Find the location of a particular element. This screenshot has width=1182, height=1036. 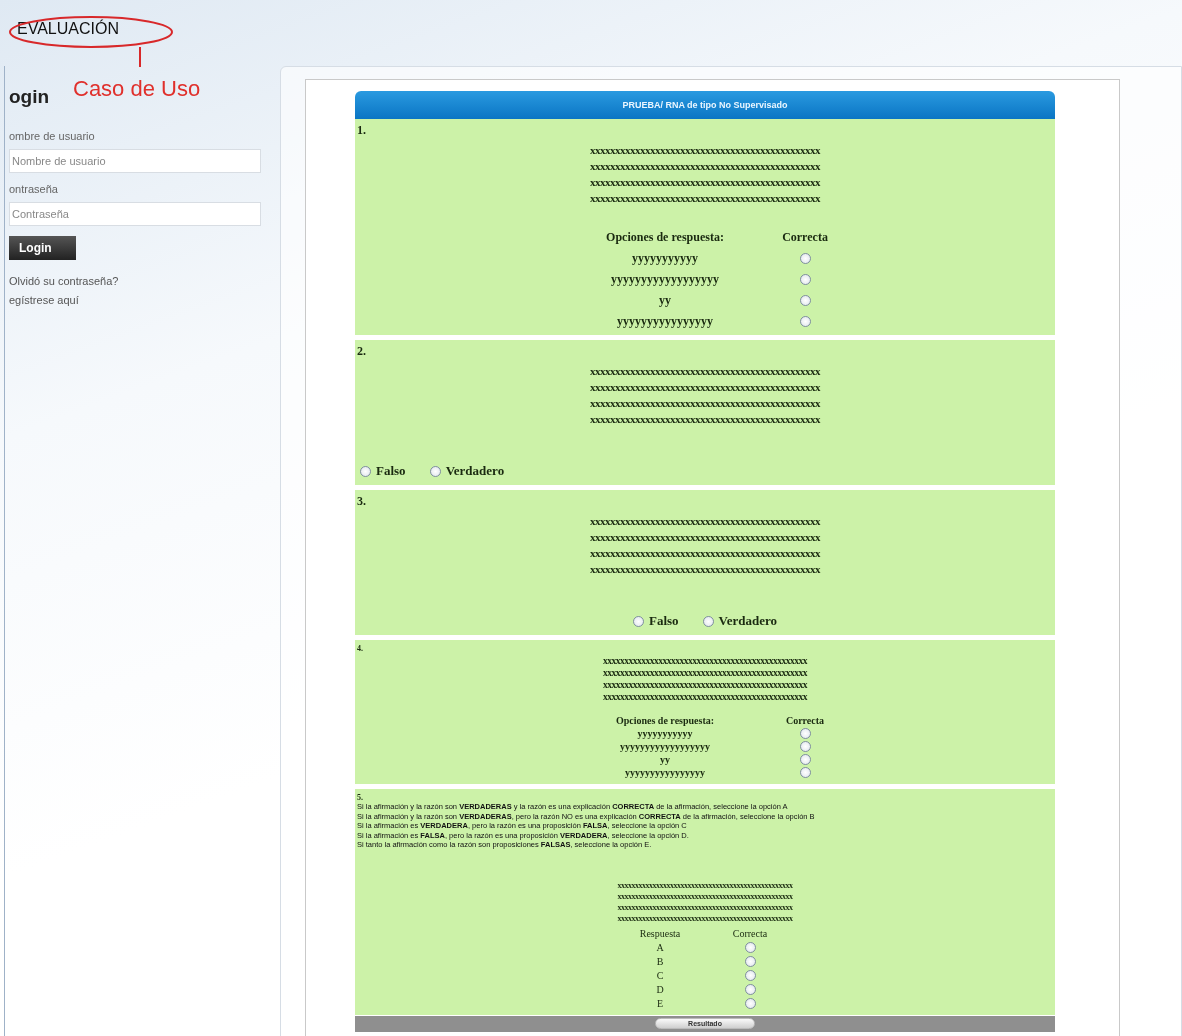

login-heading: ogin is located at coordinates (29, 97).